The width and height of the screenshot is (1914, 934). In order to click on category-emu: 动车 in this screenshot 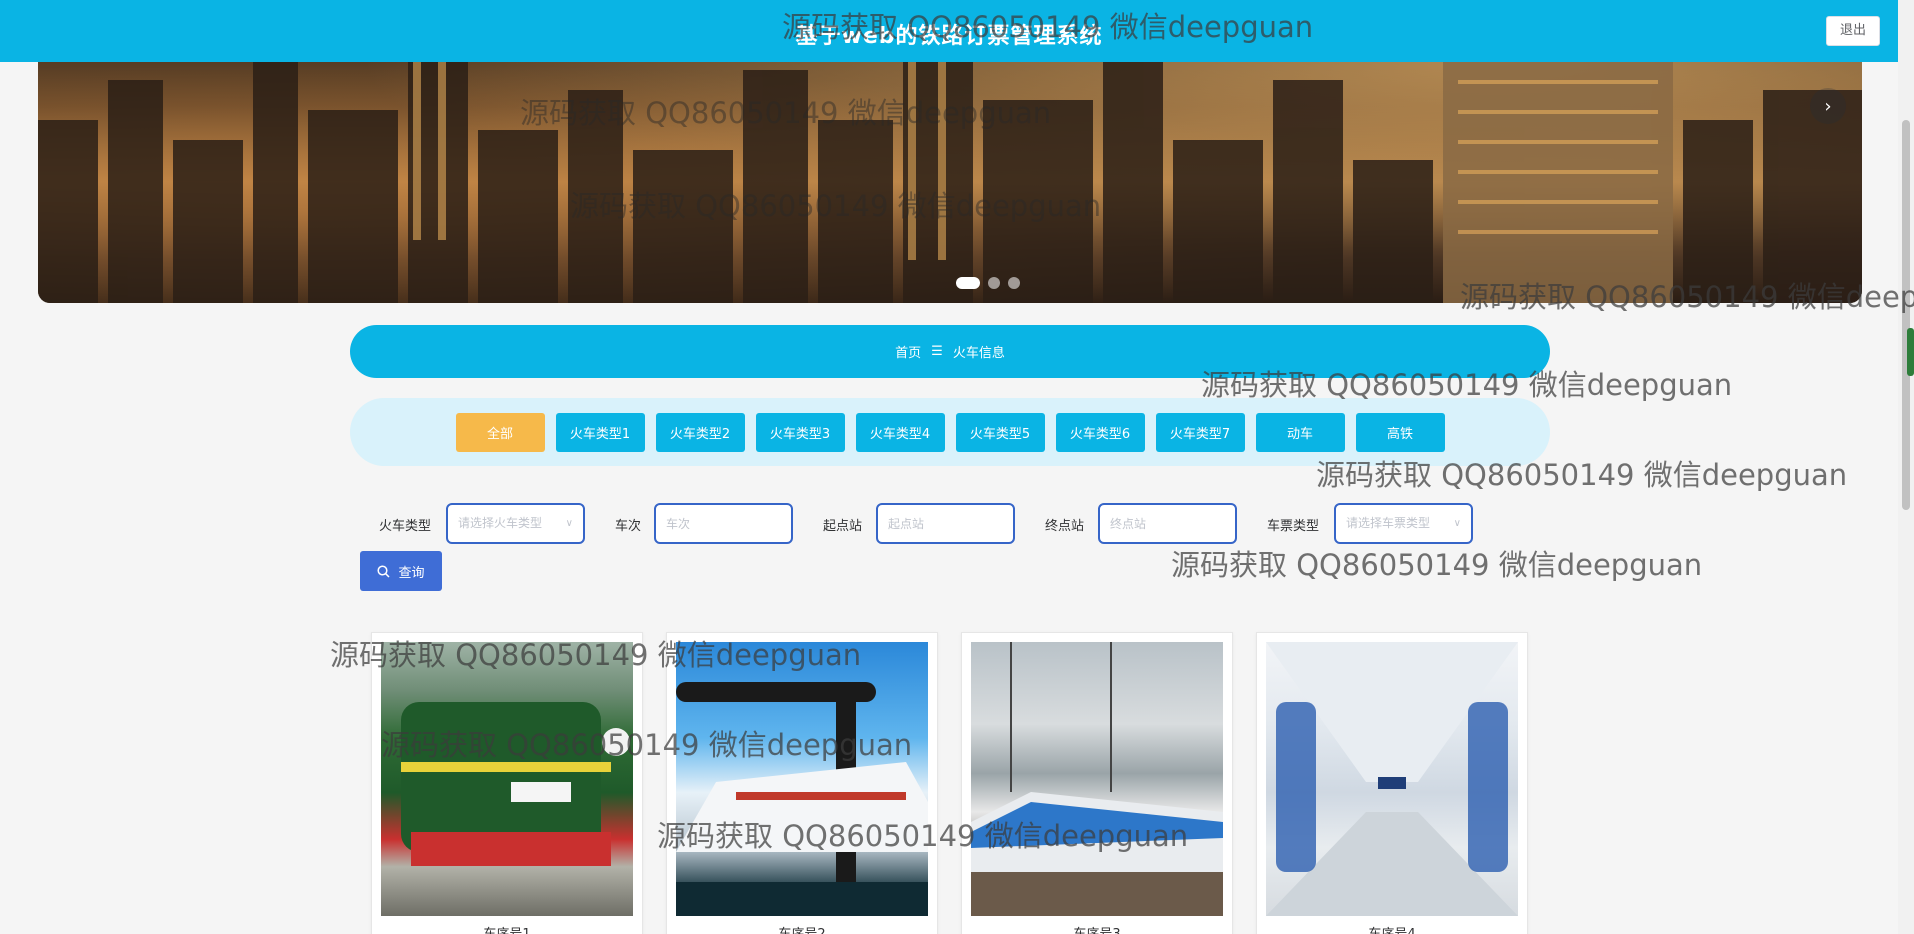, I will do `click(1300, 432)`.